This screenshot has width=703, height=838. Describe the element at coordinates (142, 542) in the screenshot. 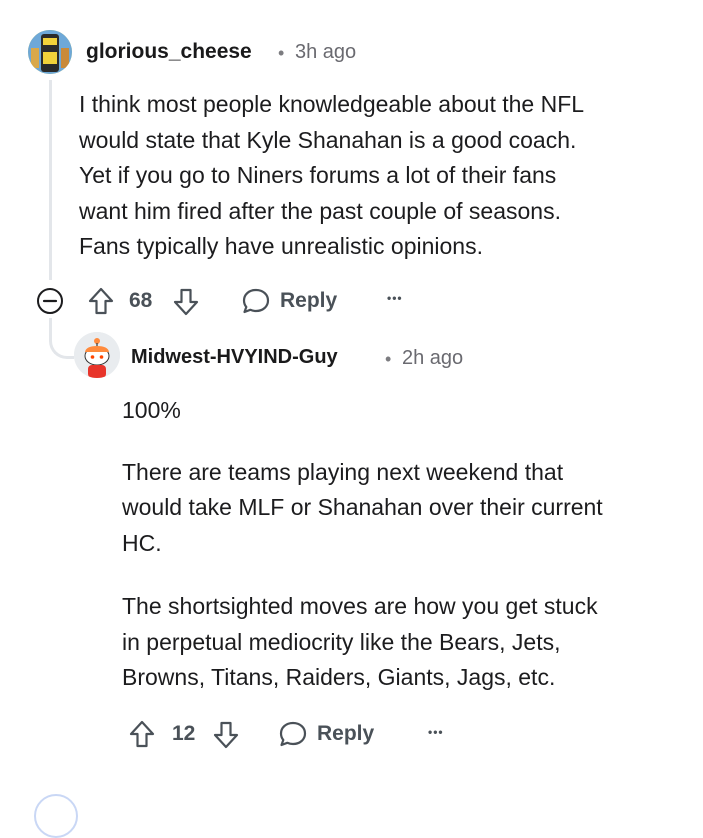

I see `reply-body-line: HC.` at that location.